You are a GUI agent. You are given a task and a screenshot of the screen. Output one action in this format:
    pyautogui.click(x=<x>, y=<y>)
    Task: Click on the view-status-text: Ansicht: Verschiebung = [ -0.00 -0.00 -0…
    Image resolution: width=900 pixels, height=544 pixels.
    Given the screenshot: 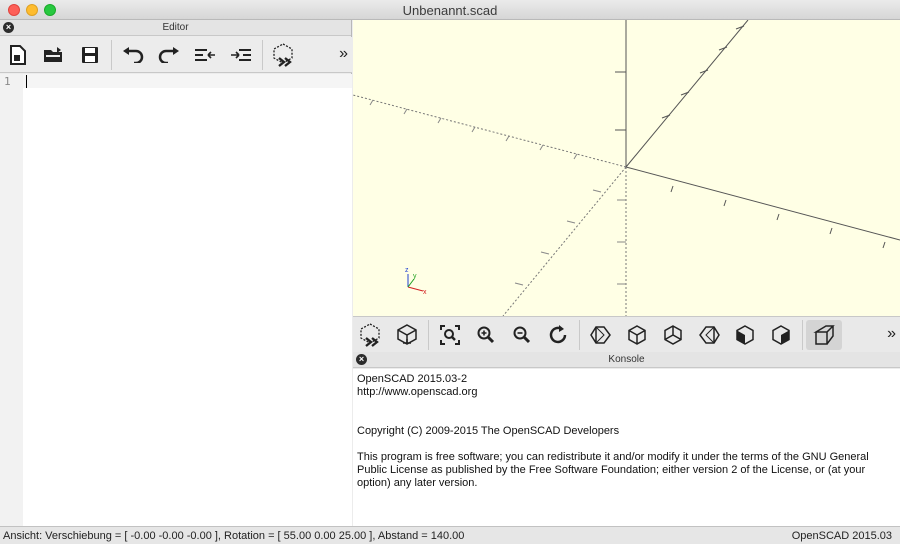 What is the action you would take?
    pyautogui.click(x=234, y=536)
    